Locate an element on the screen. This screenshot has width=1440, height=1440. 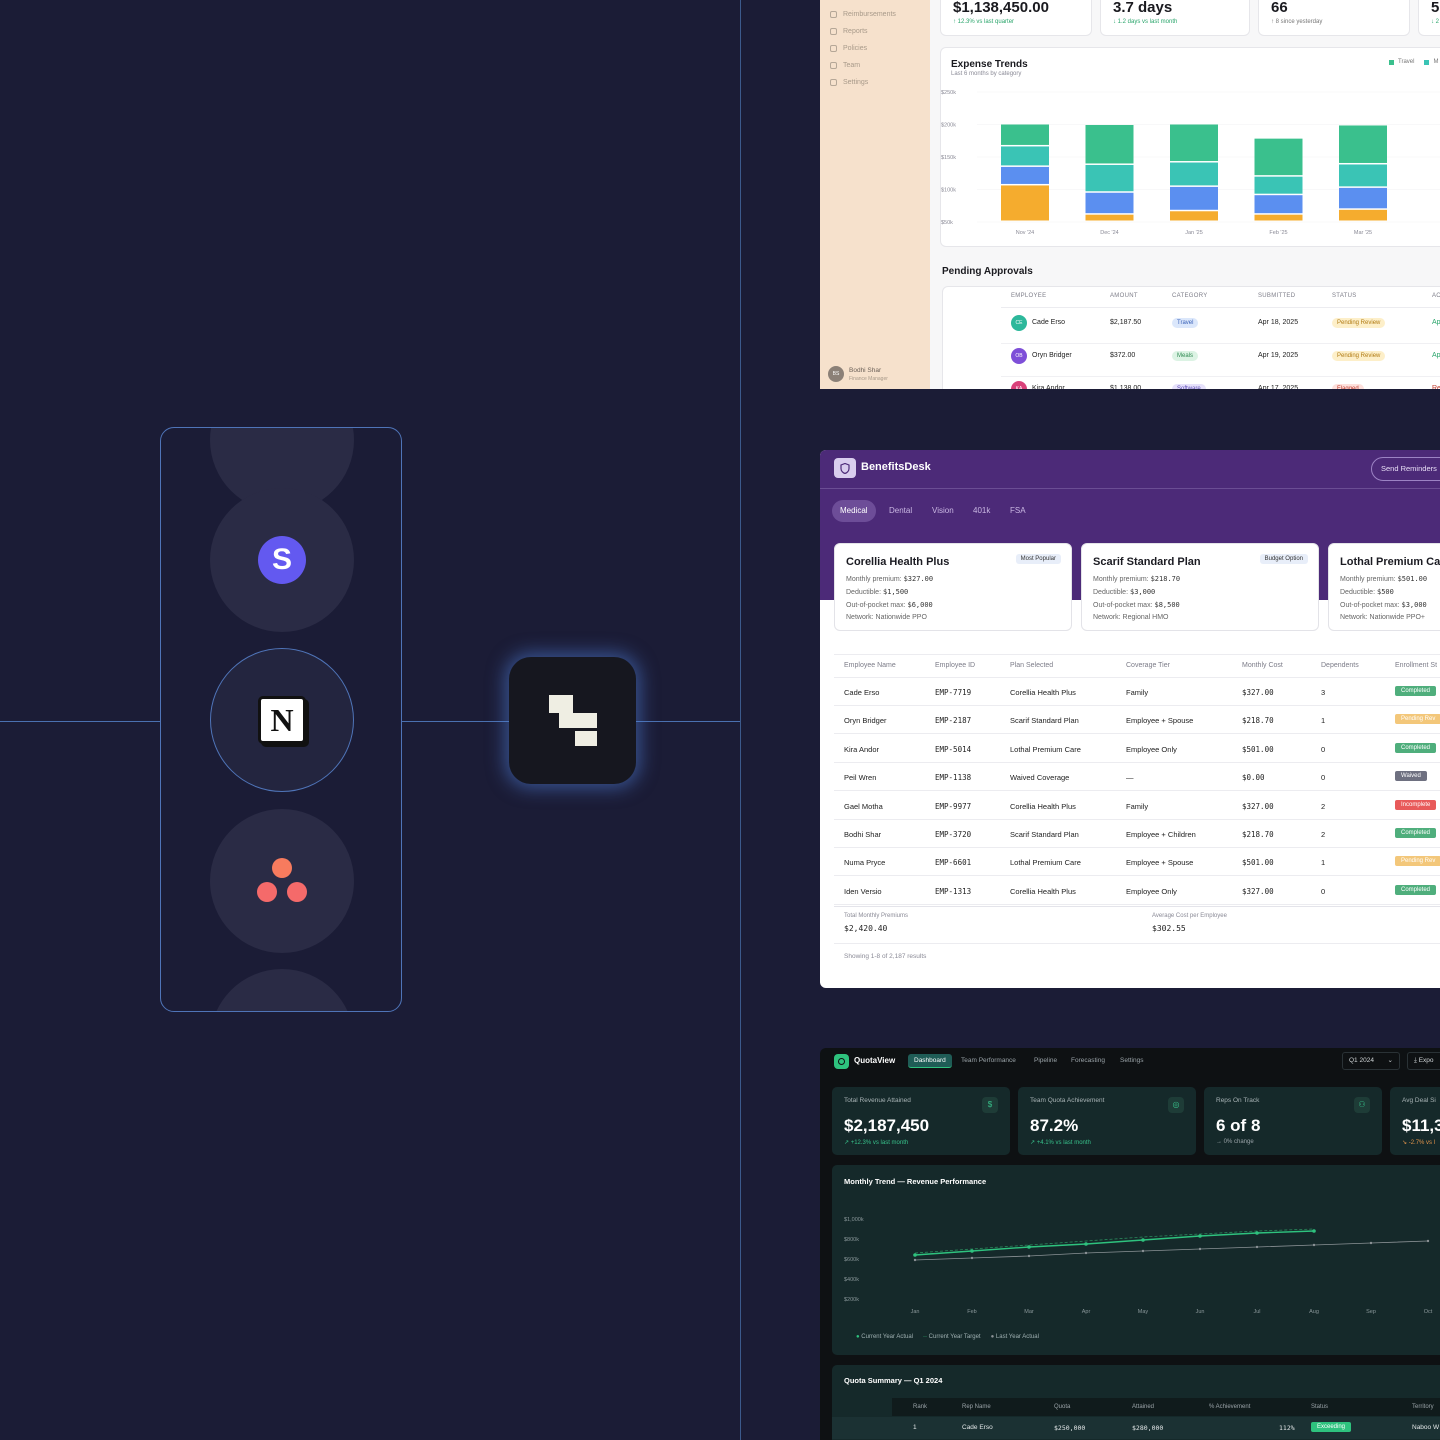
submitted-date: Apr 19, 2025 is located at coordinates (1278, 355).